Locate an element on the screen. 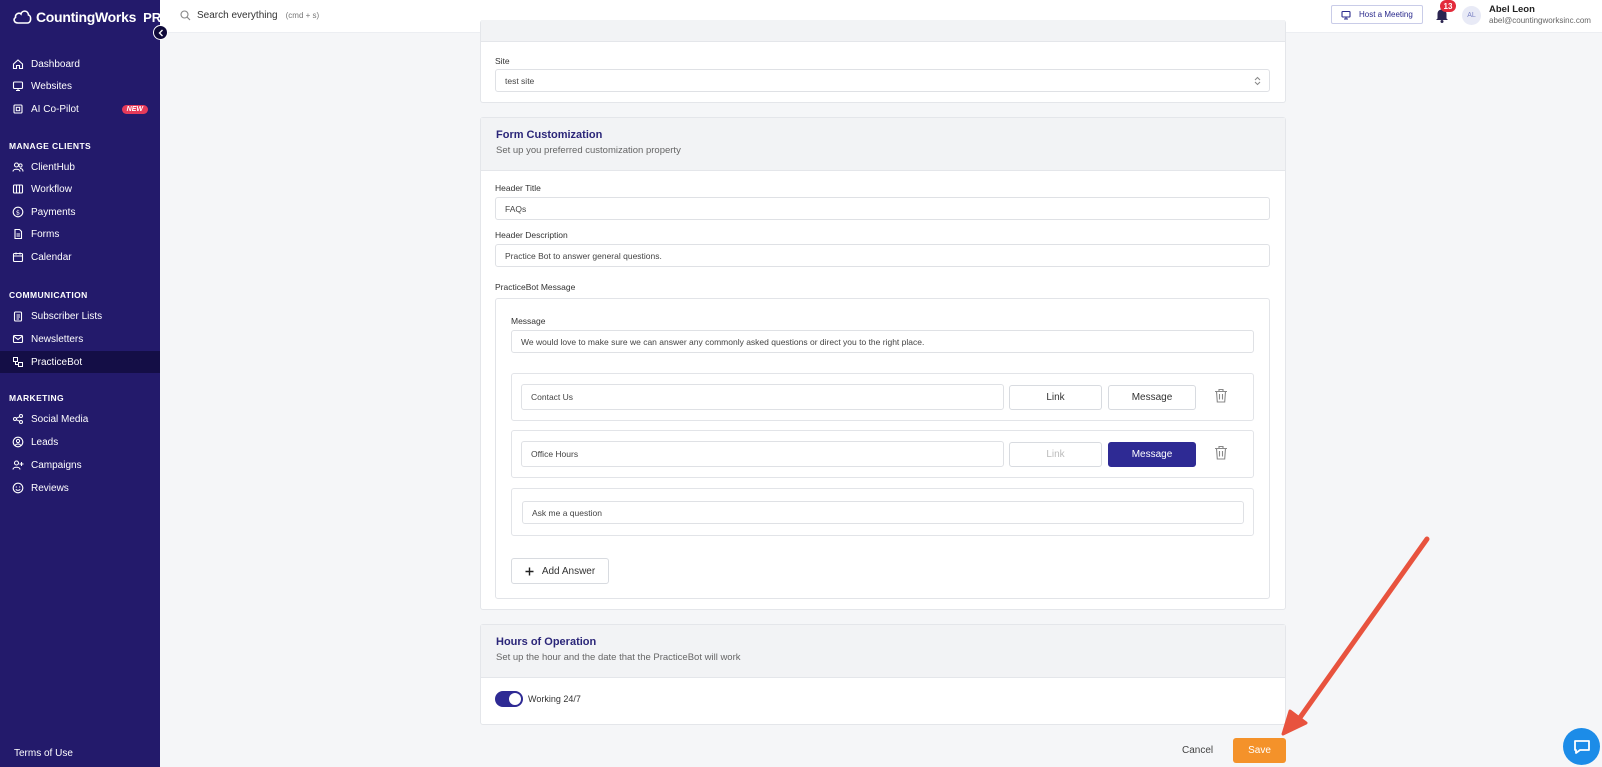  sidebar-item-clienthub: ClientHub is located at coordinates (80, 167).